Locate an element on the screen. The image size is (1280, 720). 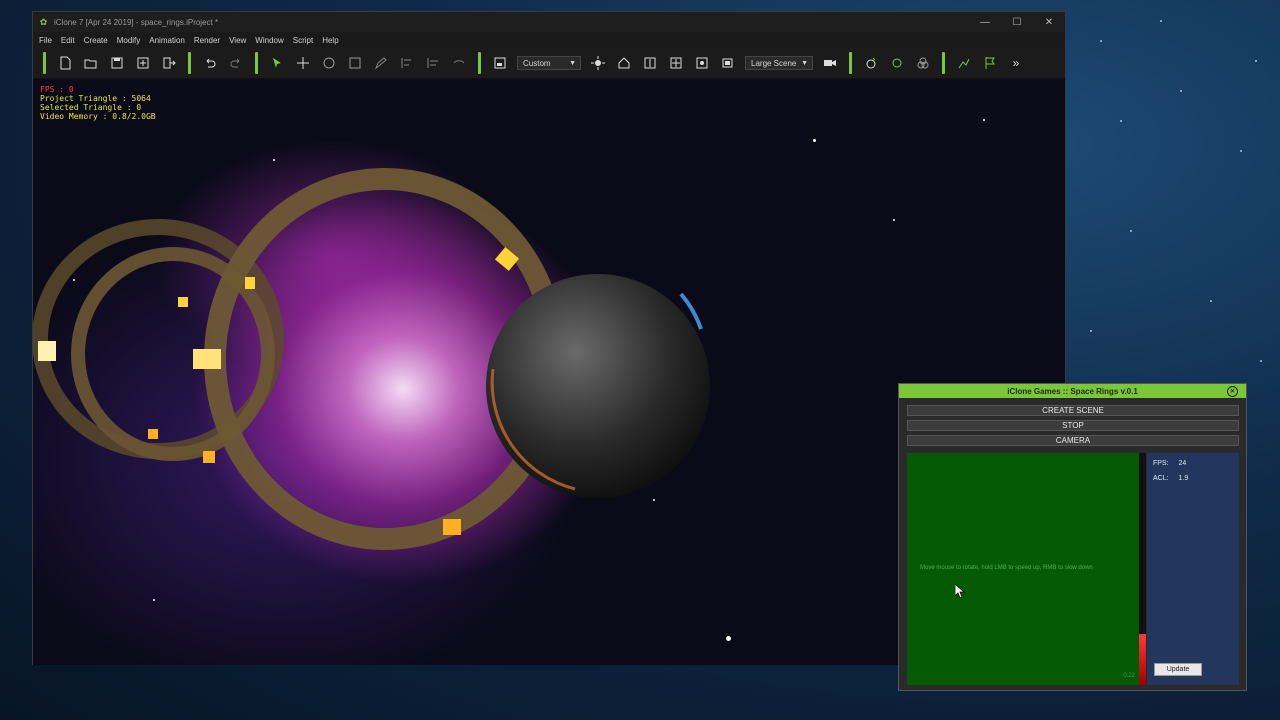
menu-render: Render is located at coordinates (207, 40).